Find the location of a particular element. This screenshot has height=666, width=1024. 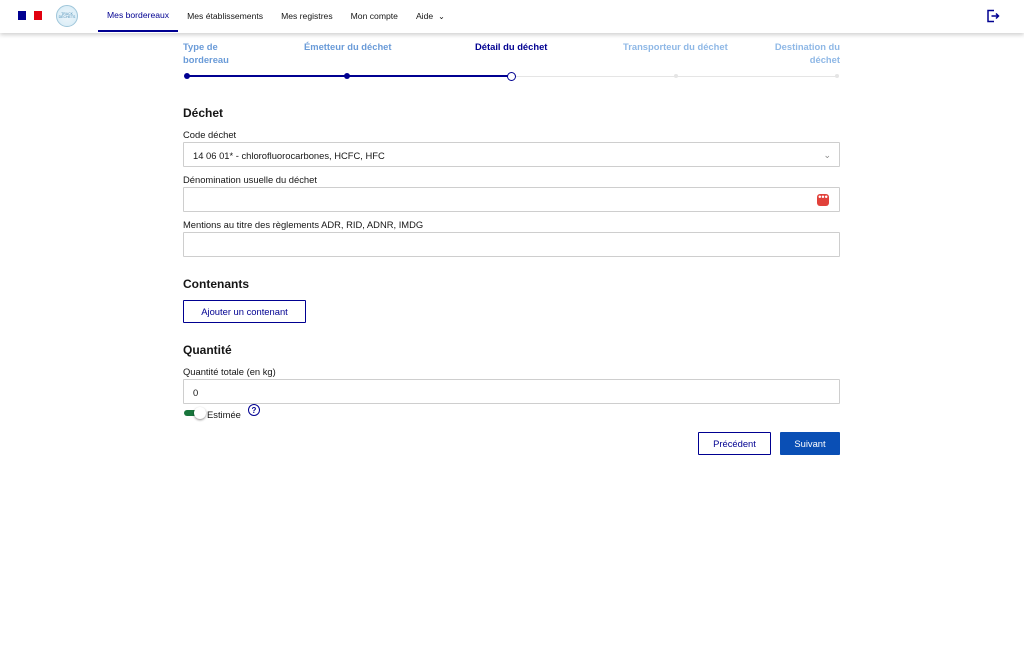

step-destination: Destination du déchet is located at coordinates (807, 53).